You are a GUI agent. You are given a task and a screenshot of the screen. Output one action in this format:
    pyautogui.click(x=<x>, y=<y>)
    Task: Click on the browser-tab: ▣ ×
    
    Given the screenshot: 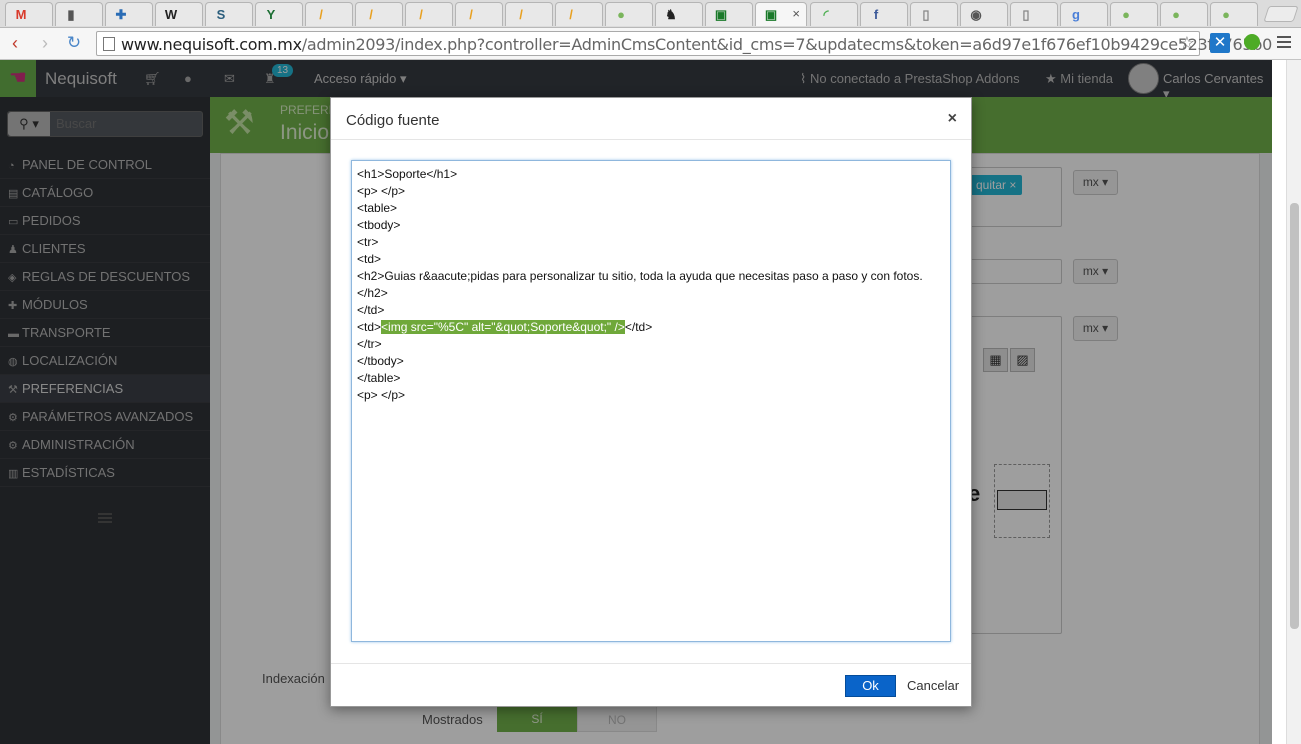 What is the action you would take?
    pyautogui.click(x=781, y=14)
    